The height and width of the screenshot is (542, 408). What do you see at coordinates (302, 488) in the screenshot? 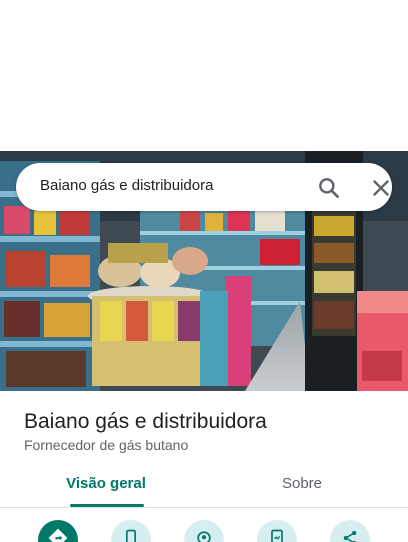
I see `tab-about: Sobre` at bounding box center [302, 488].